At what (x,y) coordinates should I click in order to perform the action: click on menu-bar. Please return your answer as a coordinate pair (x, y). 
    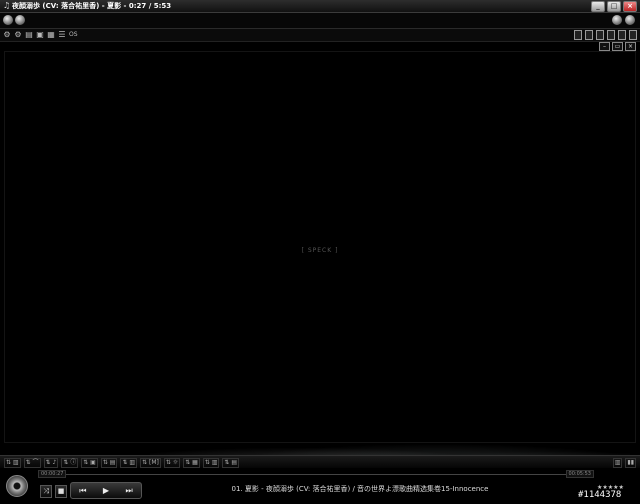
    Looking at the image, I should click on (320, 21).